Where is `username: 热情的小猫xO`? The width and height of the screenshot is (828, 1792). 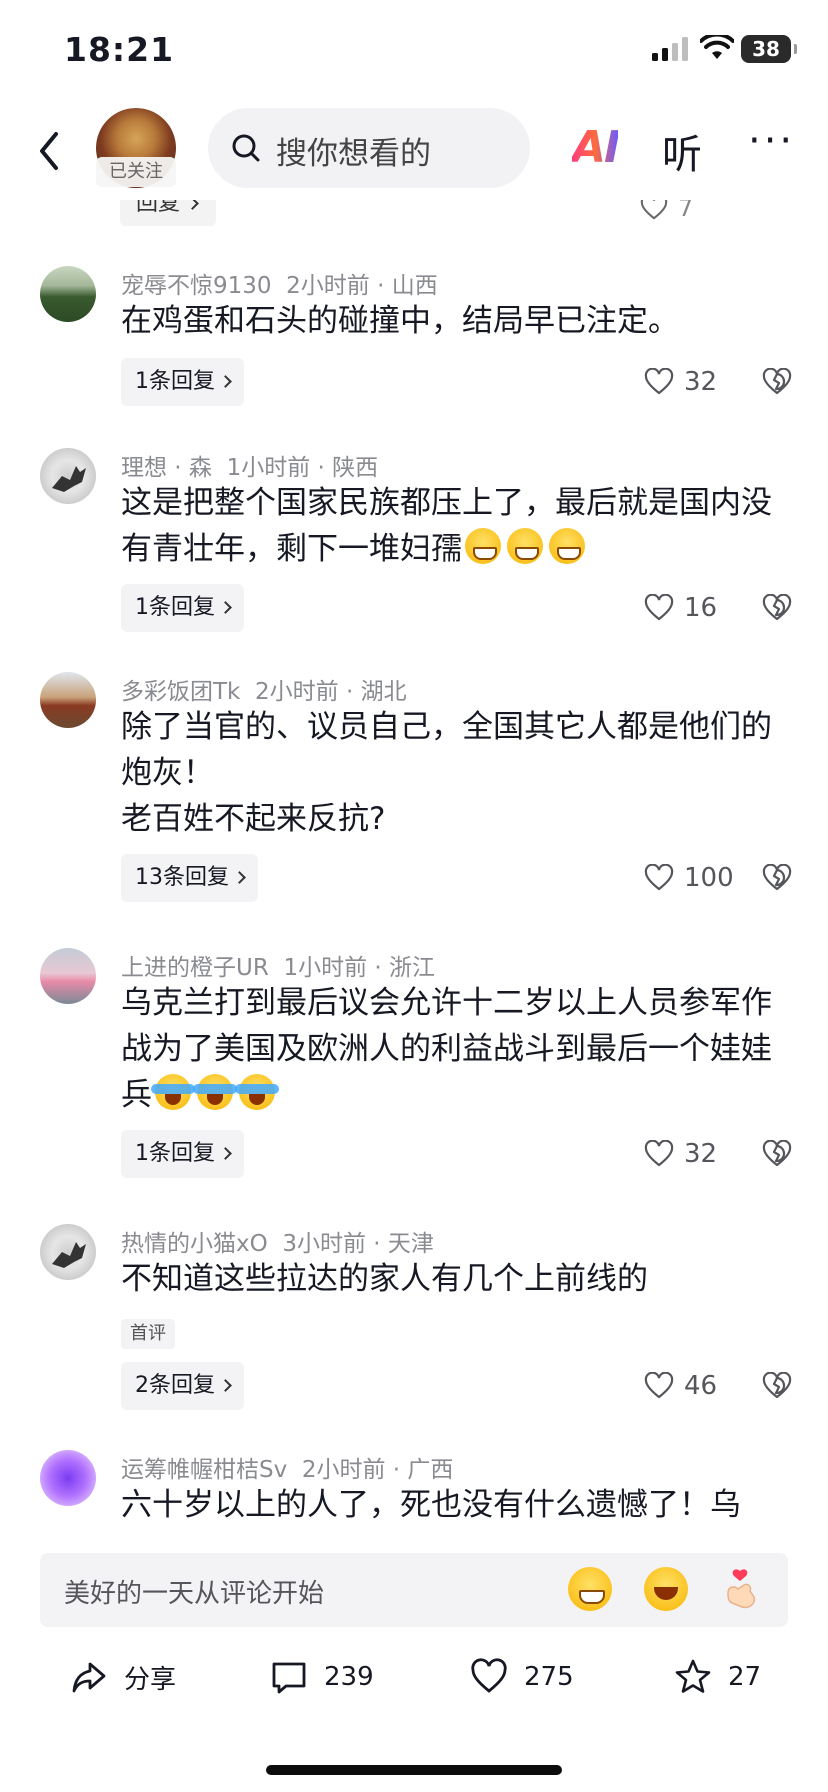 username: 热情的小猫xO is located at coordinates (194, 1244).